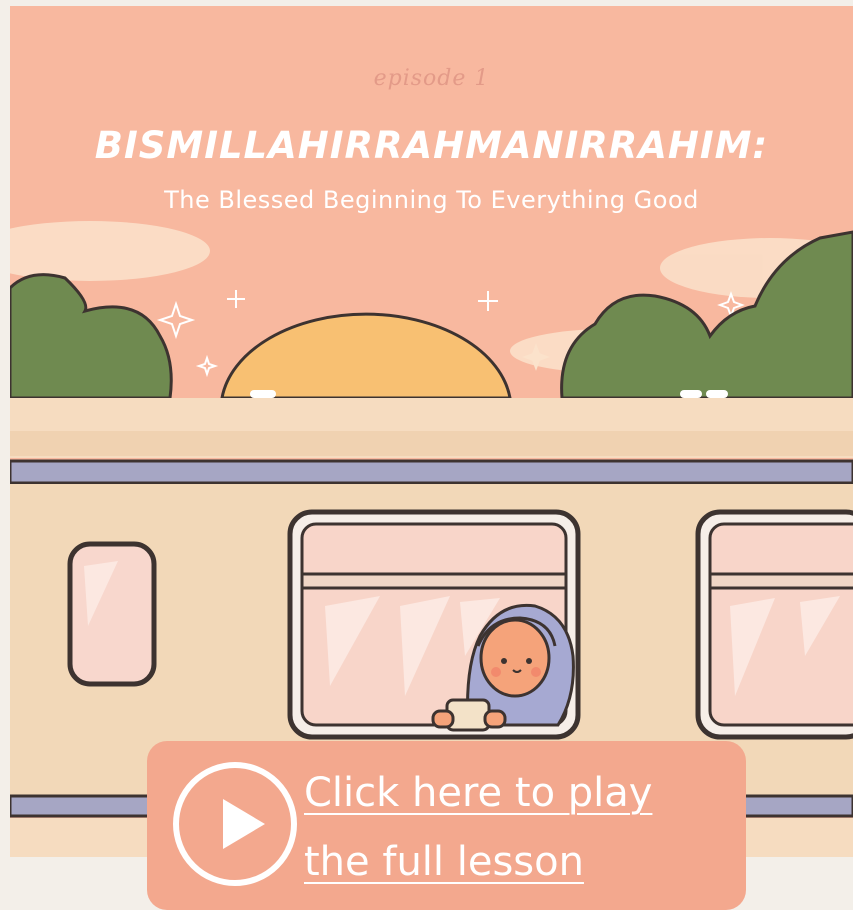 The height and width of the screenshot is (910, 853). I want to click on play-lesson-link: Click here to play the full lesson, so click(478, 828).